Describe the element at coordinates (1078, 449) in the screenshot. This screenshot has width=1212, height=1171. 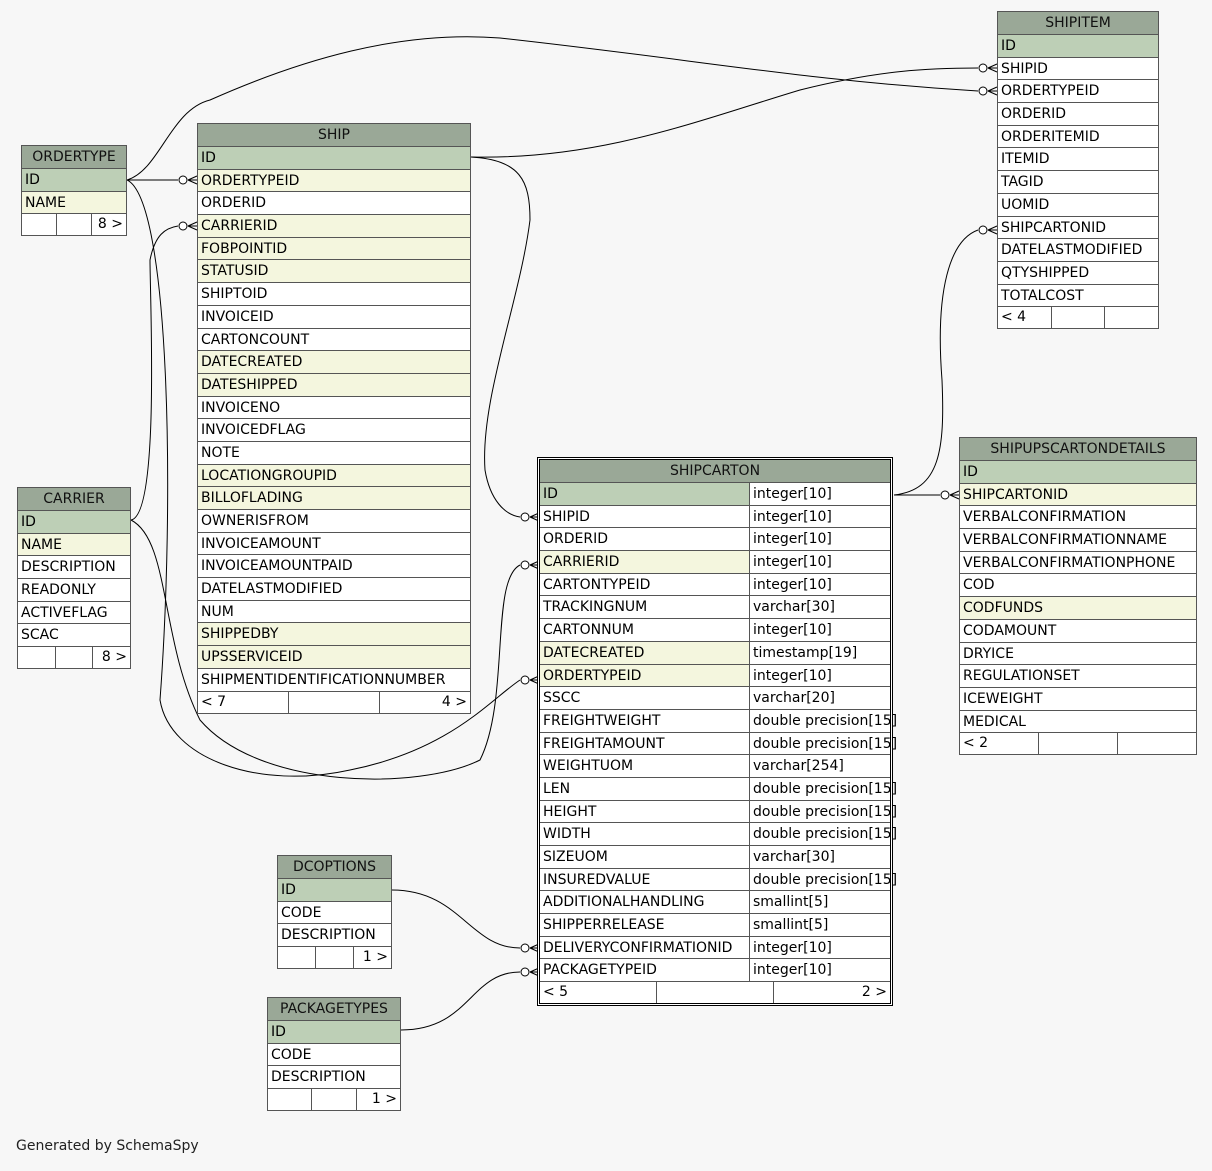
I see `table-title: SHIPUPSCARTONDETAILS` at that location.